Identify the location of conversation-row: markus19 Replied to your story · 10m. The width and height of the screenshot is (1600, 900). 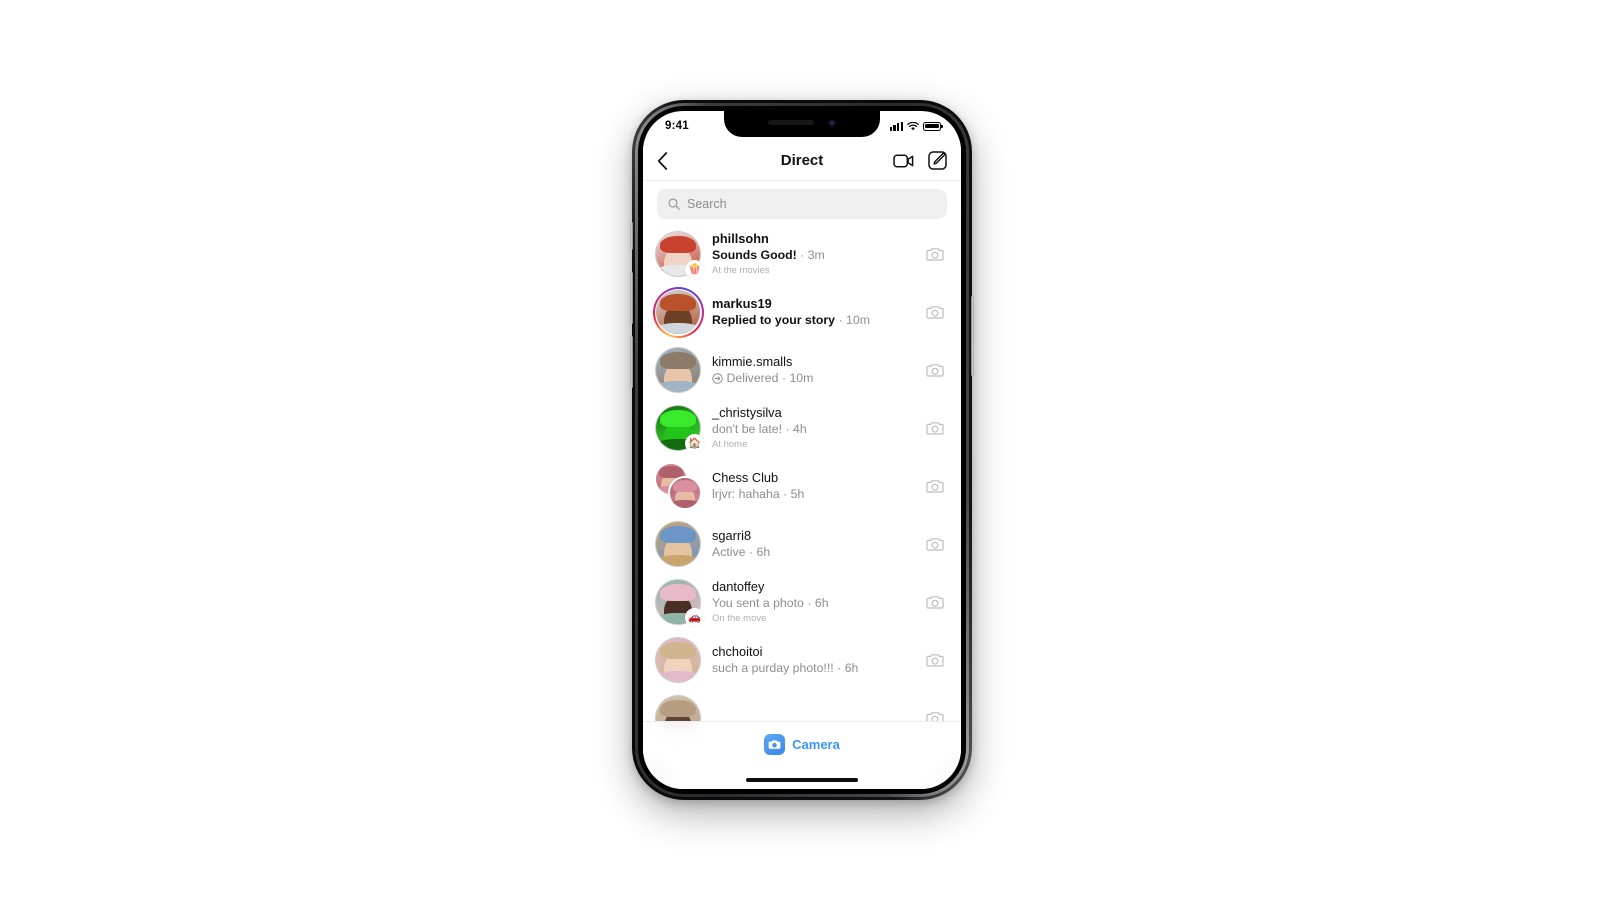
(802, 312).